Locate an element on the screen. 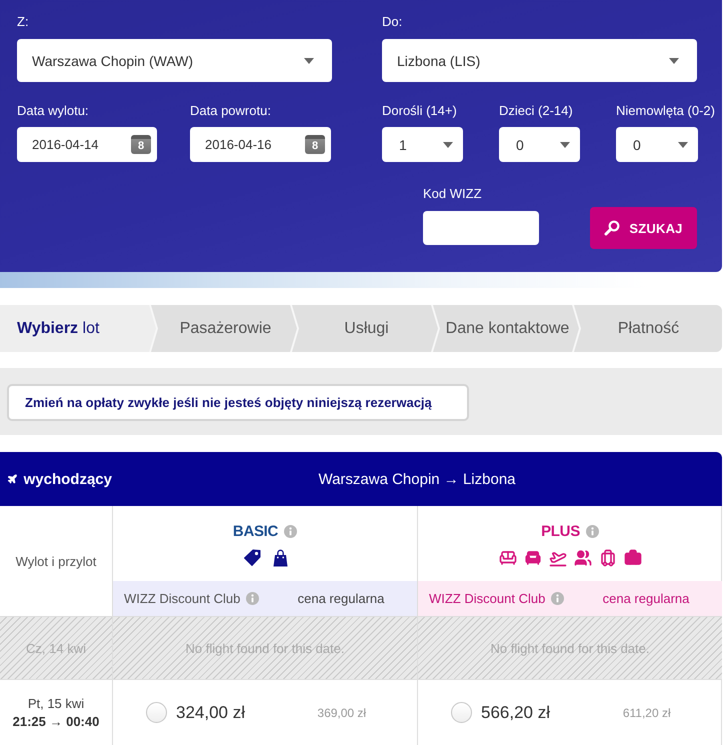  sofa-icon is located at coordinates (507, 558).